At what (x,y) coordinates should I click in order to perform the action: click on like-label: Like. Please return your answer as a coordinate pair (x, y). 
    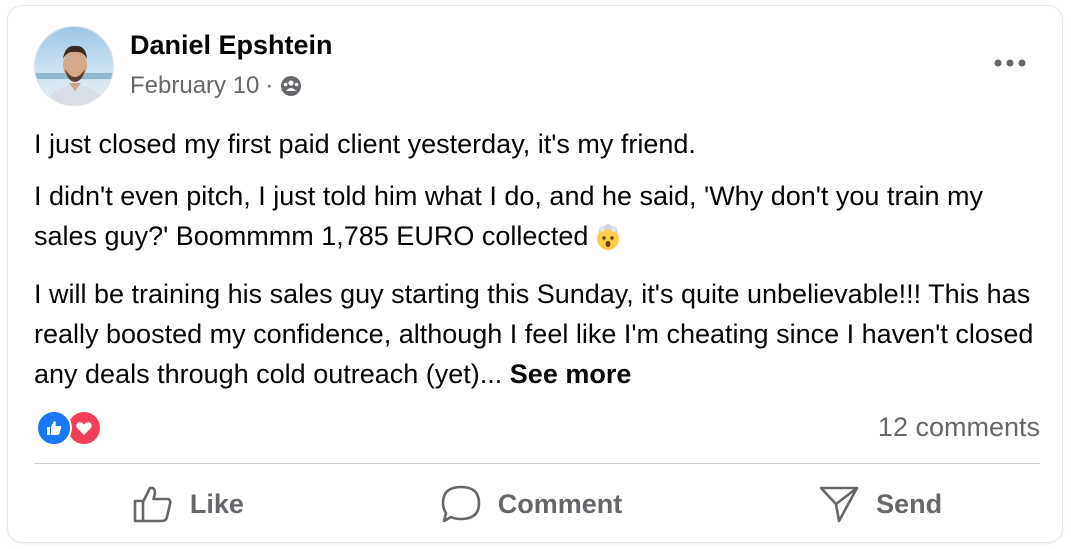
    Looking at the image, I should click on (216, 503).